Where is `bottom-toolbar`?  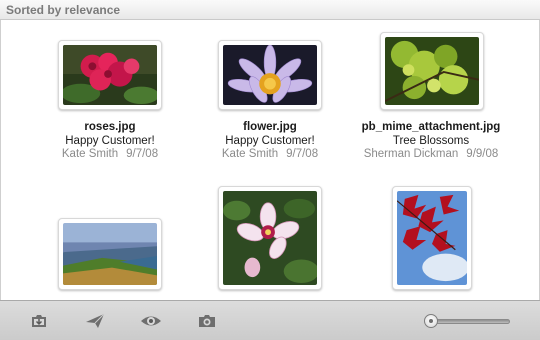 bottom-toolbar is located at coordinates (270, 320).